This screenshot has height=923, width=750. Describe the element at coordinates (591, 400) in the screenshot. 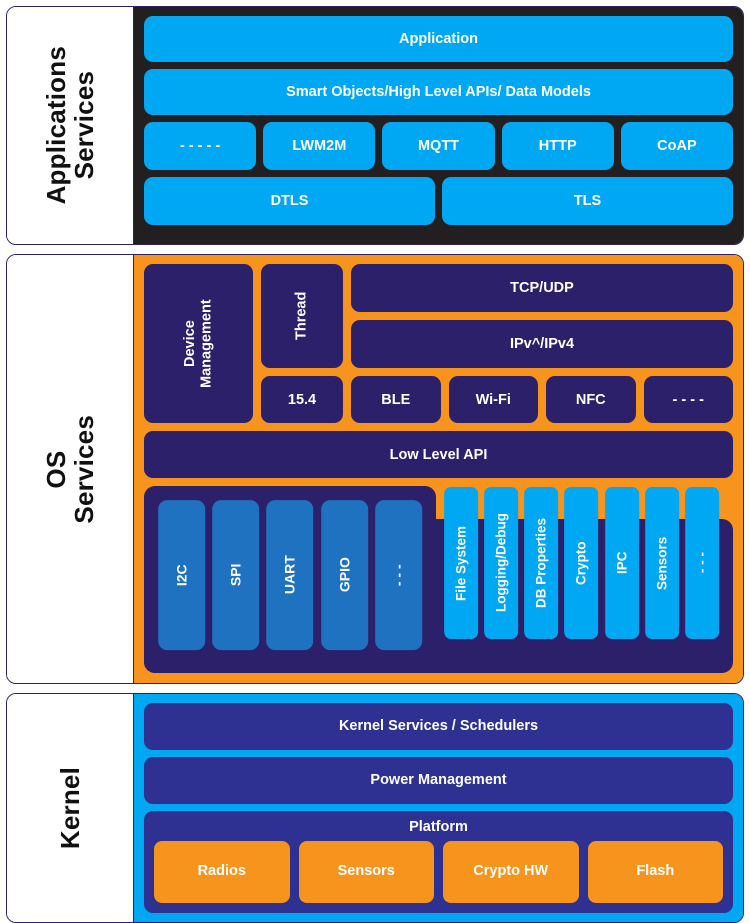

I see `block-nfc: NFC` at that location.